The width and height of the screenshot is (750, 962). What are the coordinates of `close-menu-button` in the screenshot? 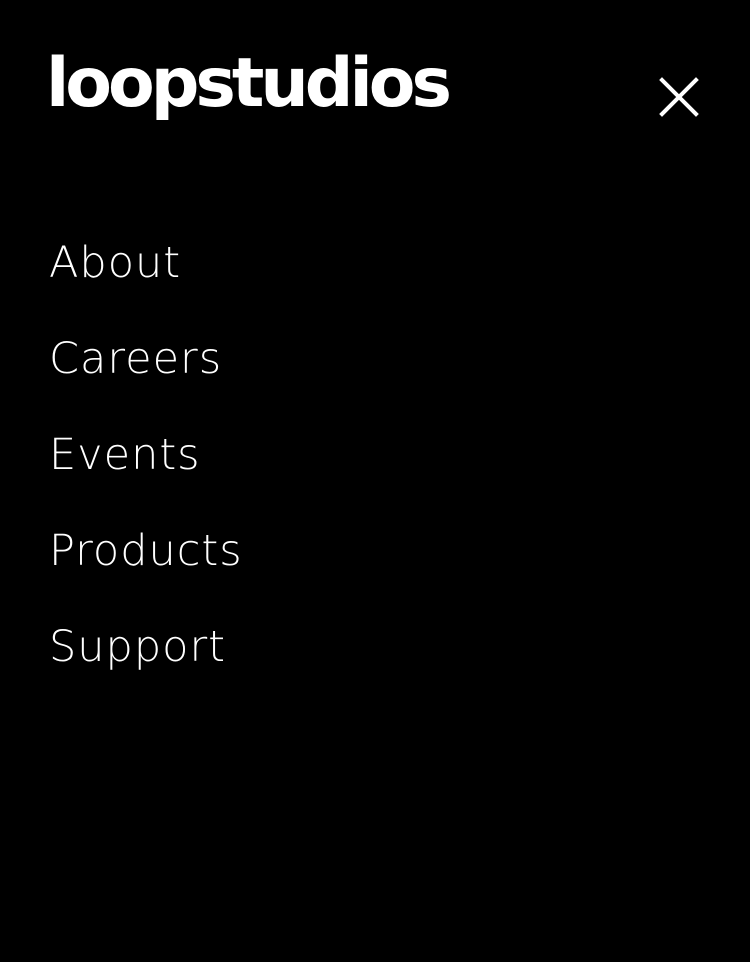 It's located at (679, 97).